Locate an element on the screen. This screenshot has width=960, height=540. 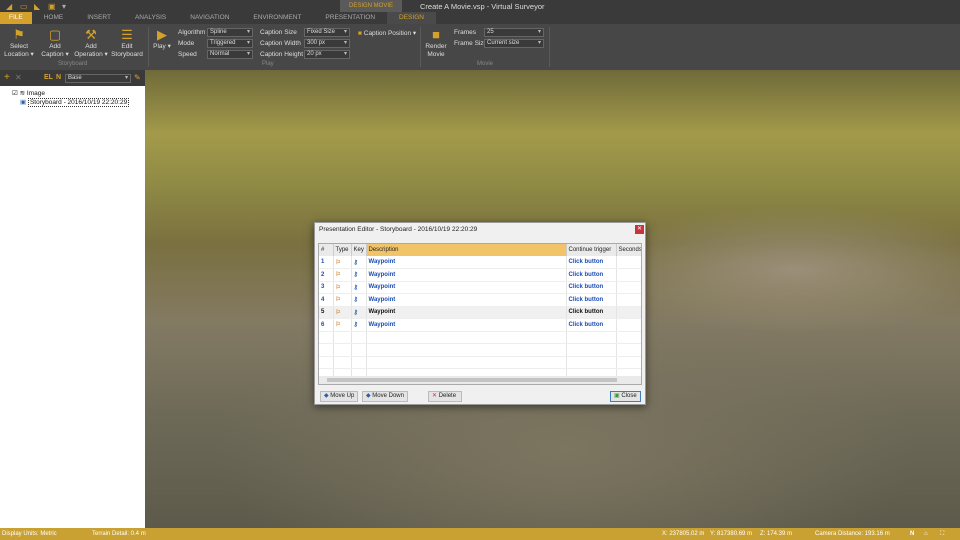
column-header: Type is located at coordinates (342, 250).